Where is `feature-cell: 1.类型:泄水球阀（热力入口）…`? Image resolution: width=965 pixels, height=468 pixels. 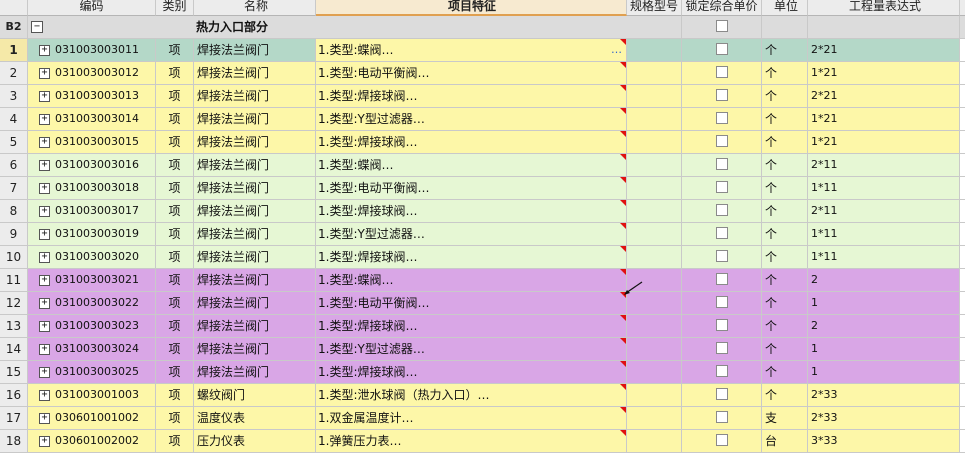
feature-cell: 1.类型:泄水球阀（热力入口）… is located at coordinates (471, 395).